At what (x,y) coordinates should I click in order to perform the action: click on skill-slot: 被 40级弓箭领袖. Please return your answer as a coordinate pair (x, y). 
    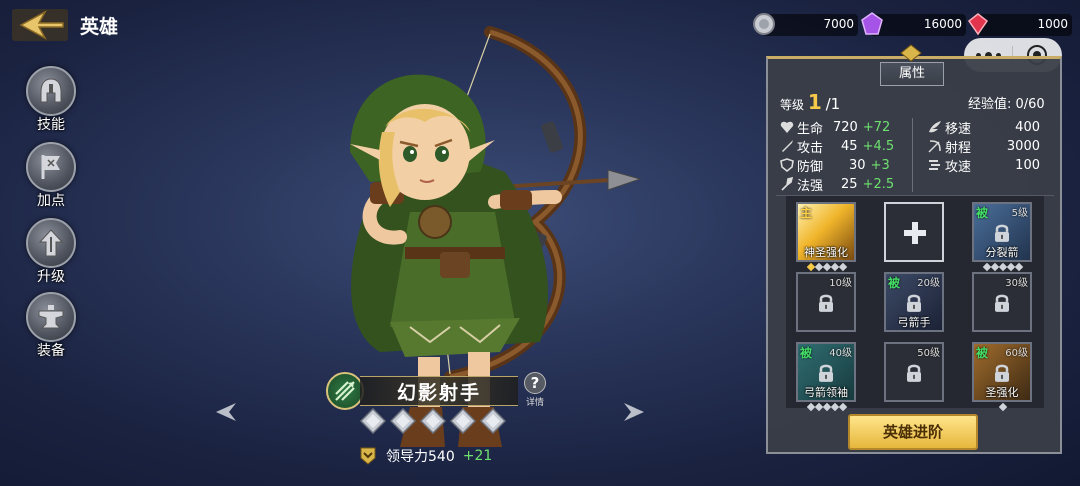
    Looking at the image, I should click on (826, 372).